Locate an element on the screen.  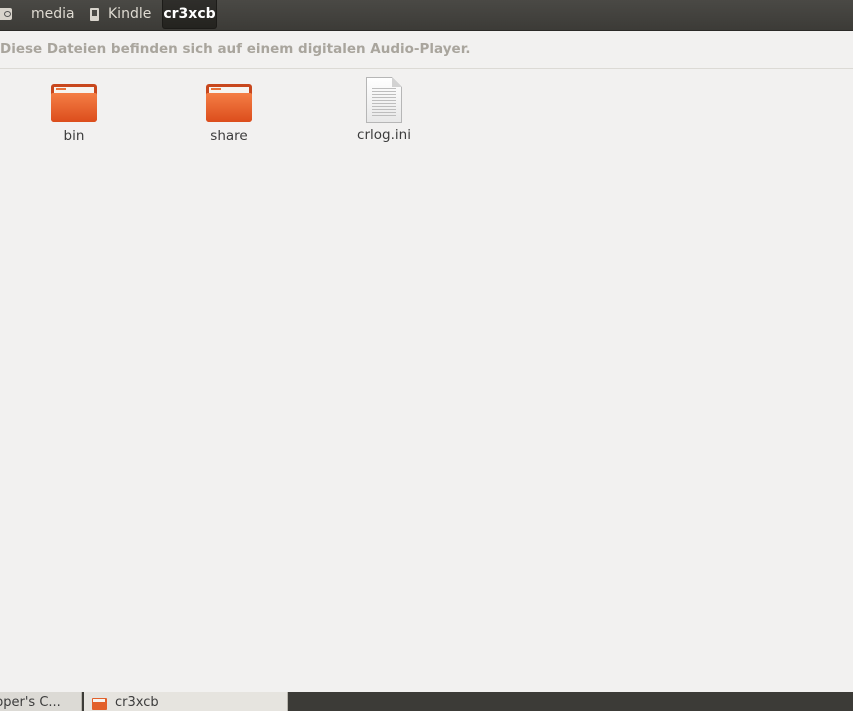
kindle-device-icon is located at coordinates (94, 14).